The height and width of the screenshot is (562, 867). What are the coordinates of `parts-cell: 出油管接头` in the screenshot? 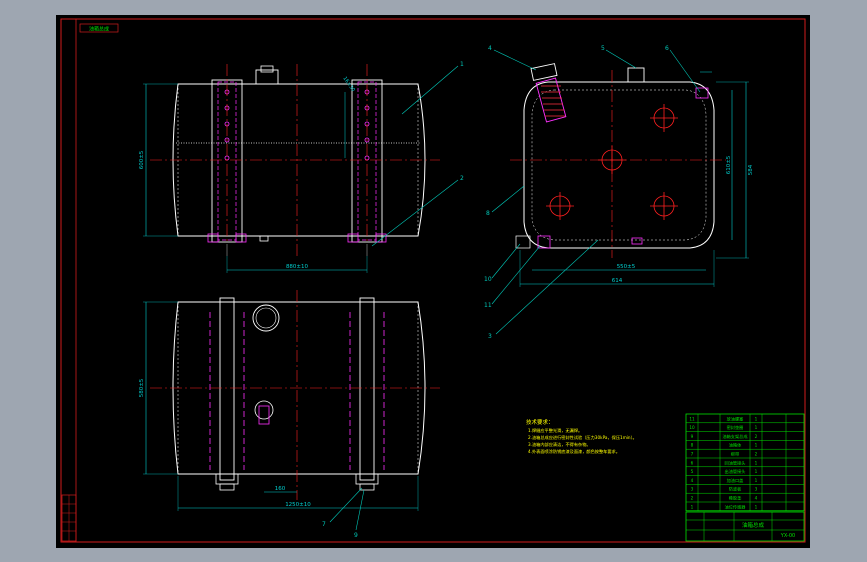 It's located at (735, 471).